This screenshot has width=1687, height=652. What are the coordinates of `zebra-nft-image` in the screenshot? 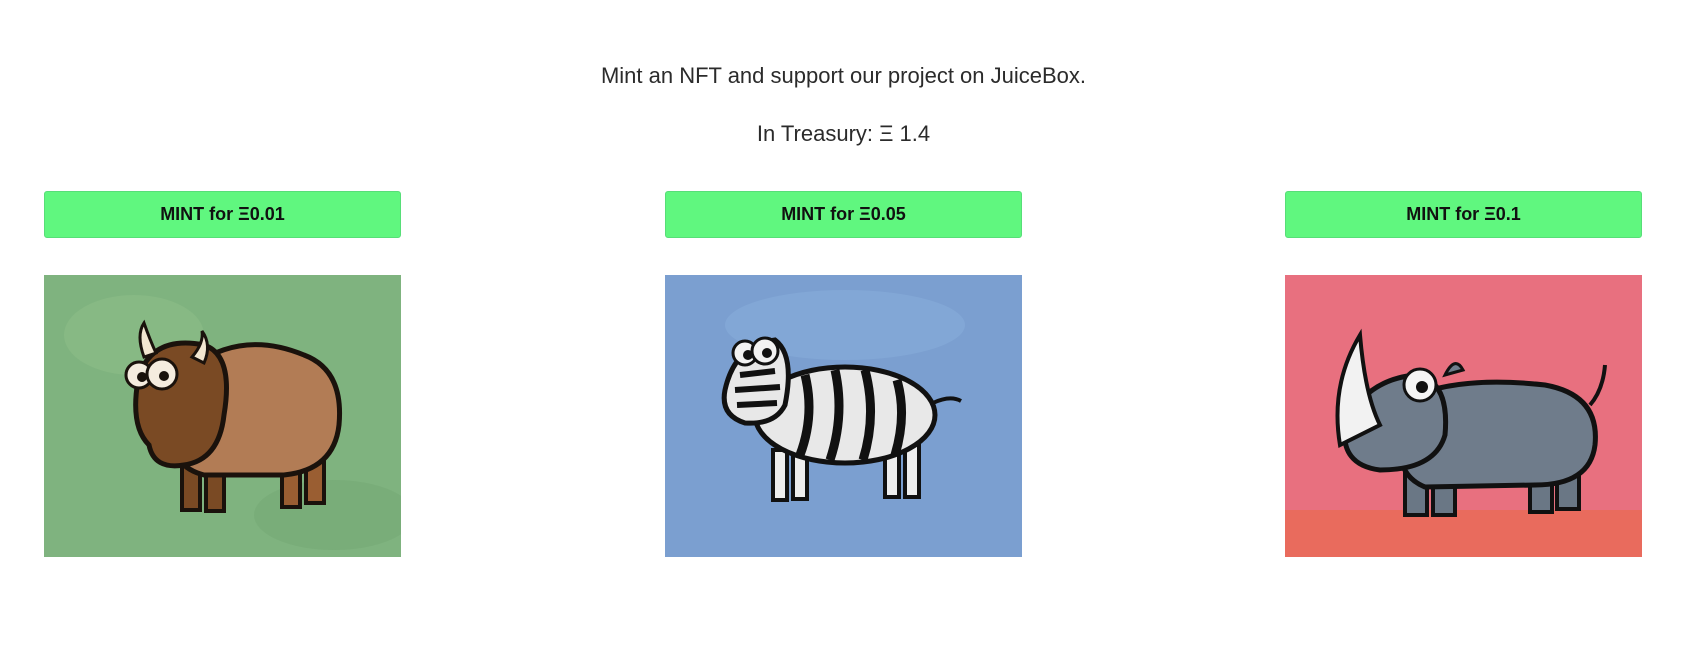 It's located at (843, 416).